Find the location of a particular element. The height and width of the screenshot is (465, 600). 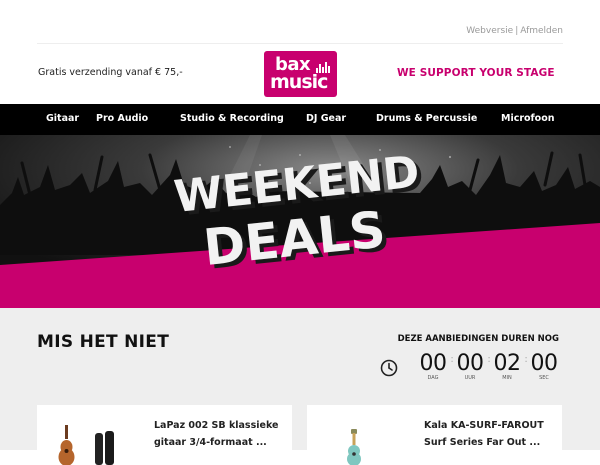

timer-seconds-value: 00 is located at coordinates (544, 363).